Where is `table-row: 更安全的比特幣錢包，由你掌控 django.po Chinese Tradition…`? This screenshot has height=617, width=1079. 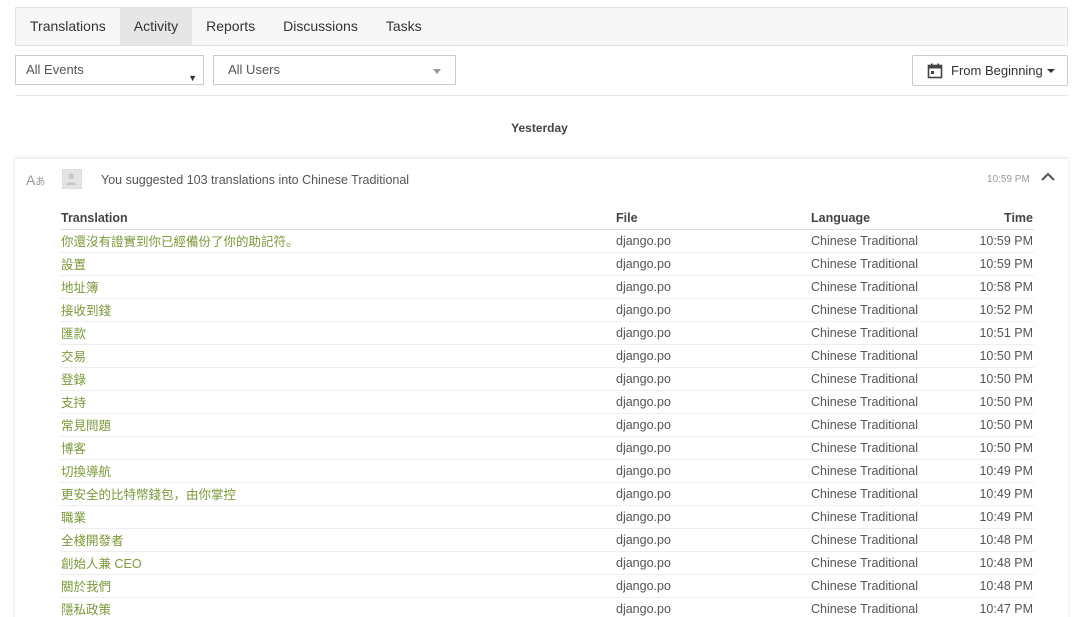
table-row: 更安全的比特幣錢包，由你掌控 django.po Chinese Tradition… is located at coordinates (547, 494).